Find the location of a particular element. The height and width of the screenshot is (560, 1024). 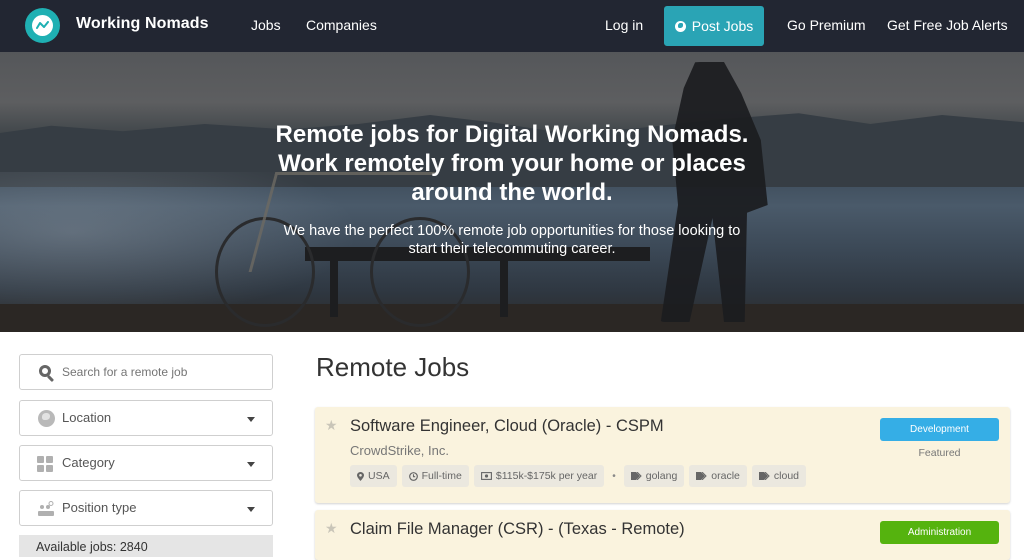

position-type-dropdown: Position type is located at coordinates (146, 508).